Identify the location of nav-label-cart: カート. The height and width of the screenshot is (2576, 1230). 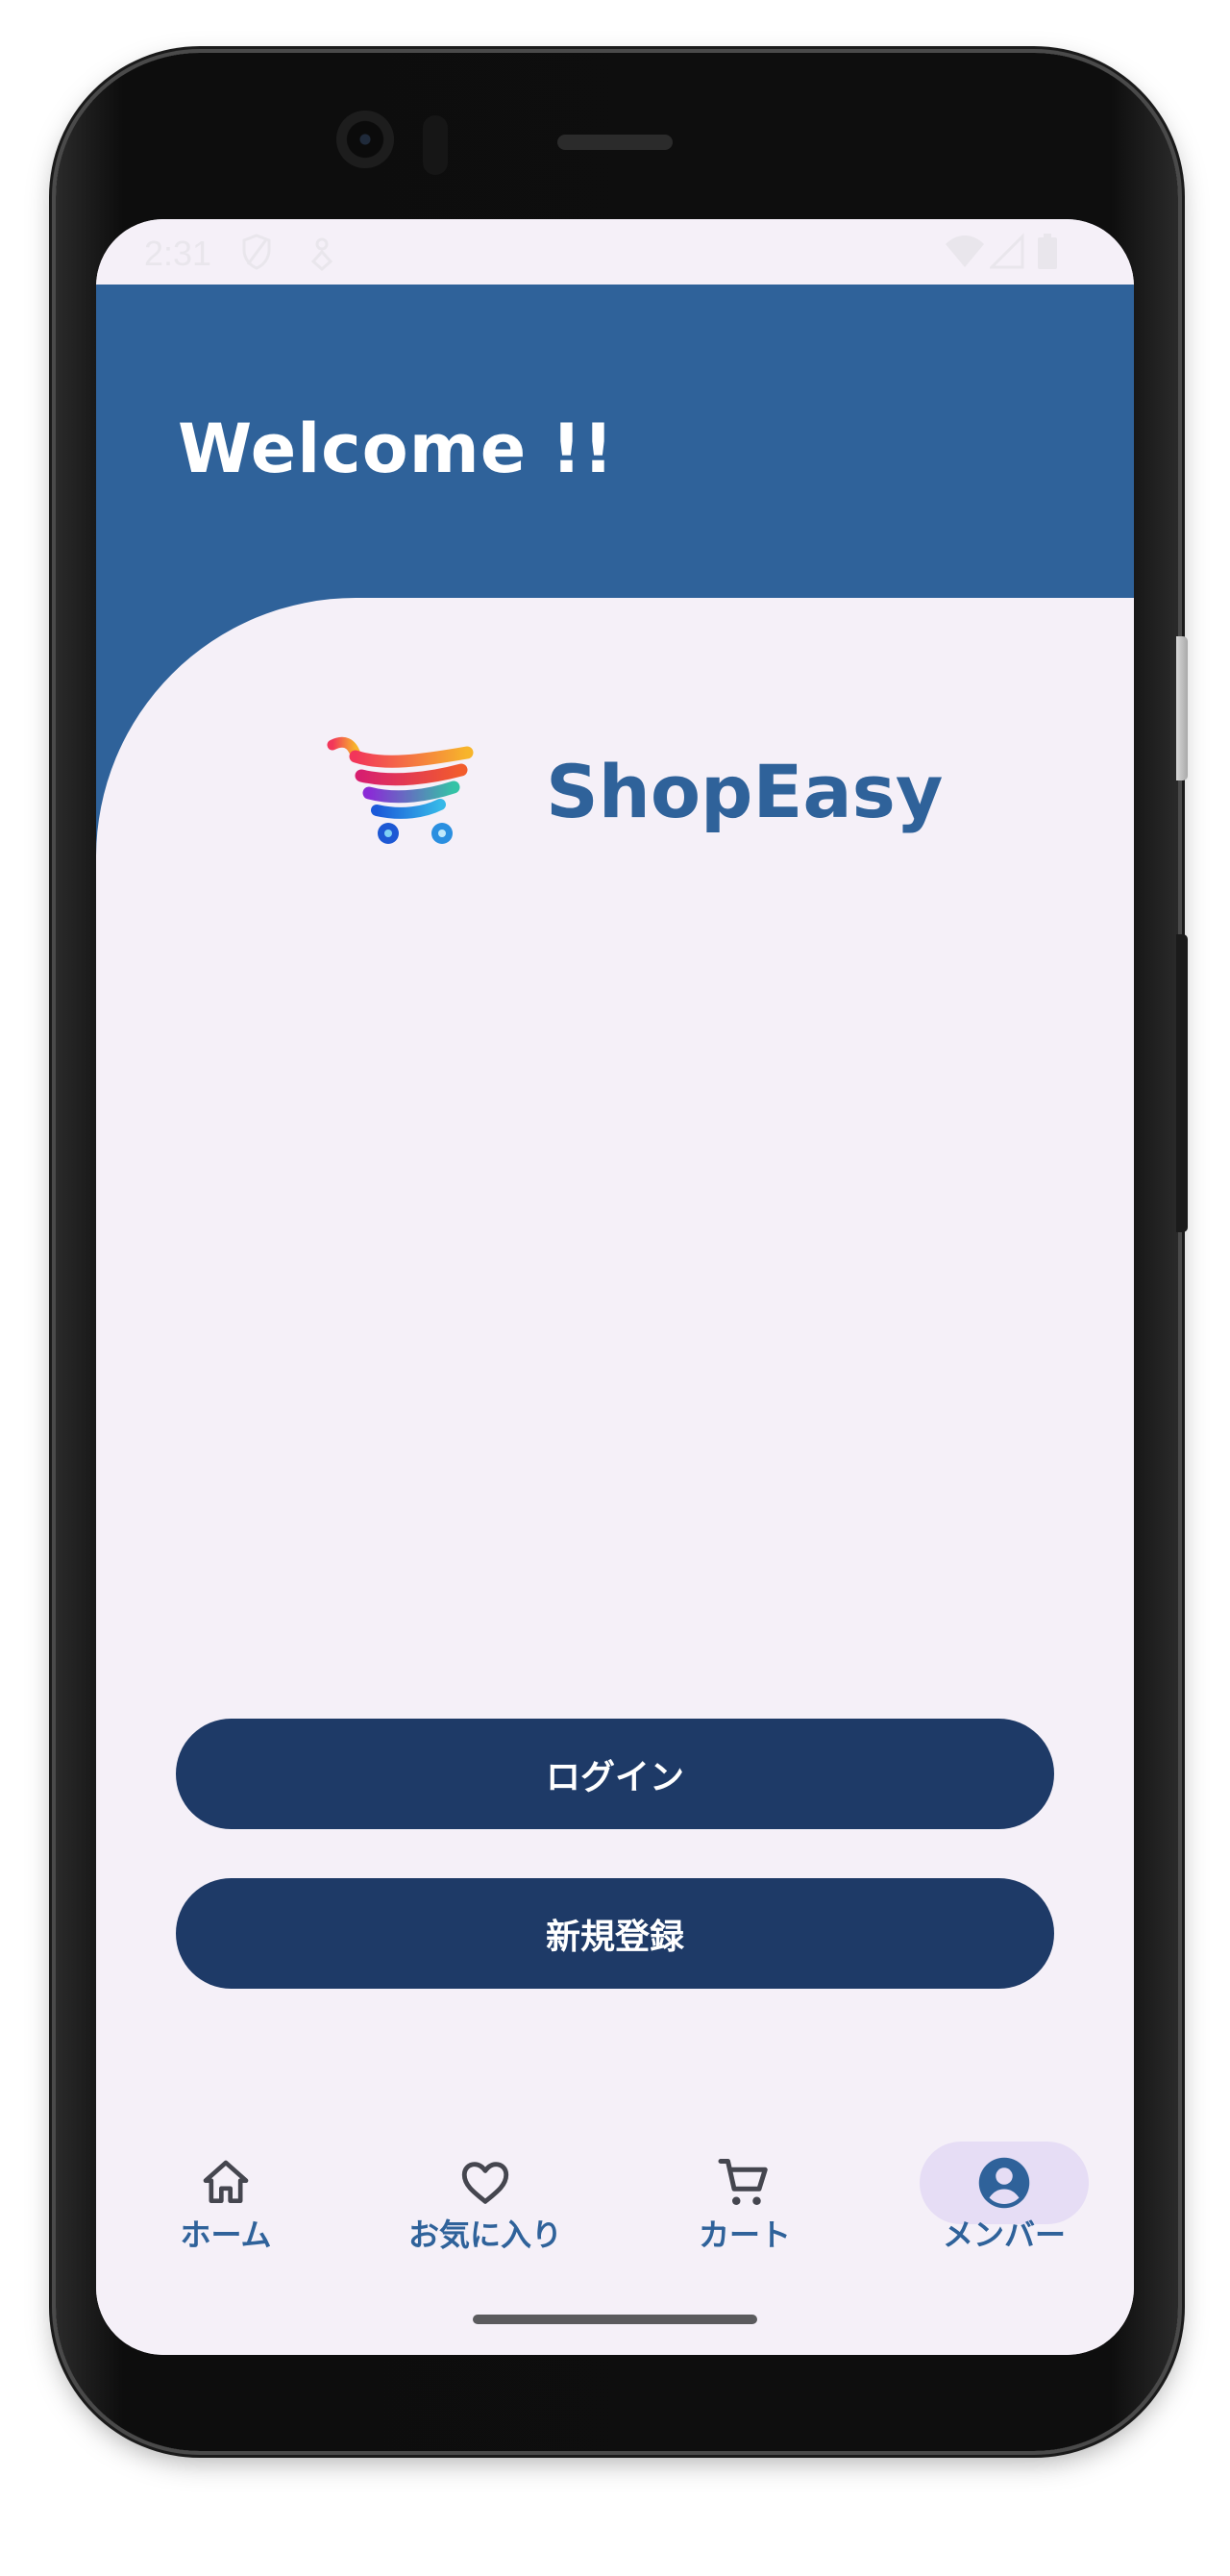
(745, 2235).